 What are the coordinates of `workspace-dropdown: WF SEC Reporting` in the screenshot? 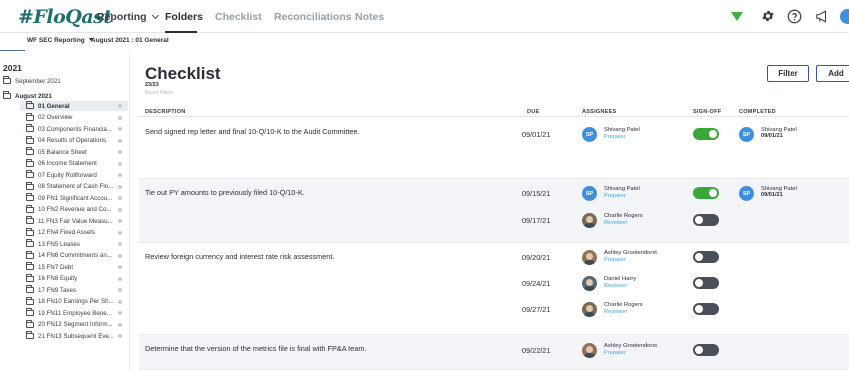 It's located at (60, 40).